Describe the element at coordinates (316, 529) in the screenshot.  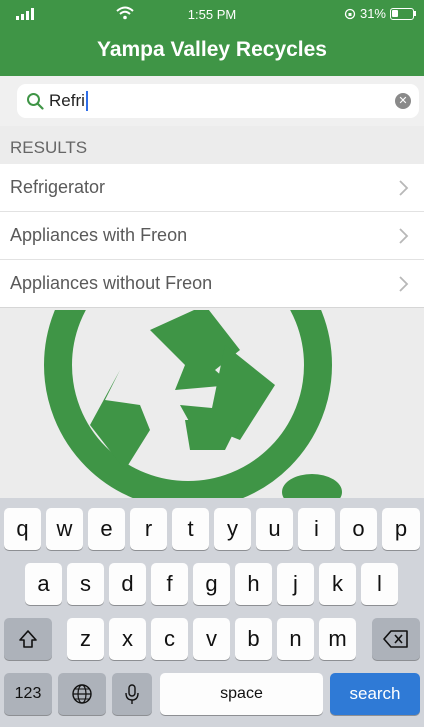
I see `key-i: i` at that location.